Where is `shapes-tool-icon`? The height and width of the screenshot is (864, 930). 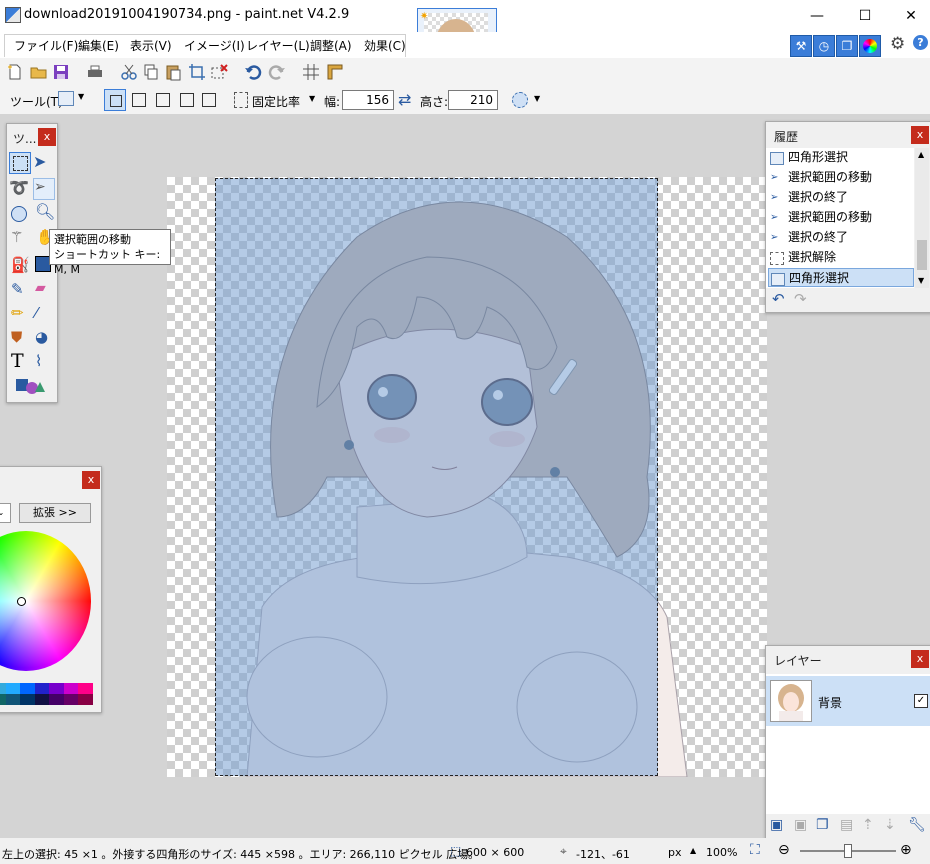
shapes-tool-icon is located at coordinates (30, 387).